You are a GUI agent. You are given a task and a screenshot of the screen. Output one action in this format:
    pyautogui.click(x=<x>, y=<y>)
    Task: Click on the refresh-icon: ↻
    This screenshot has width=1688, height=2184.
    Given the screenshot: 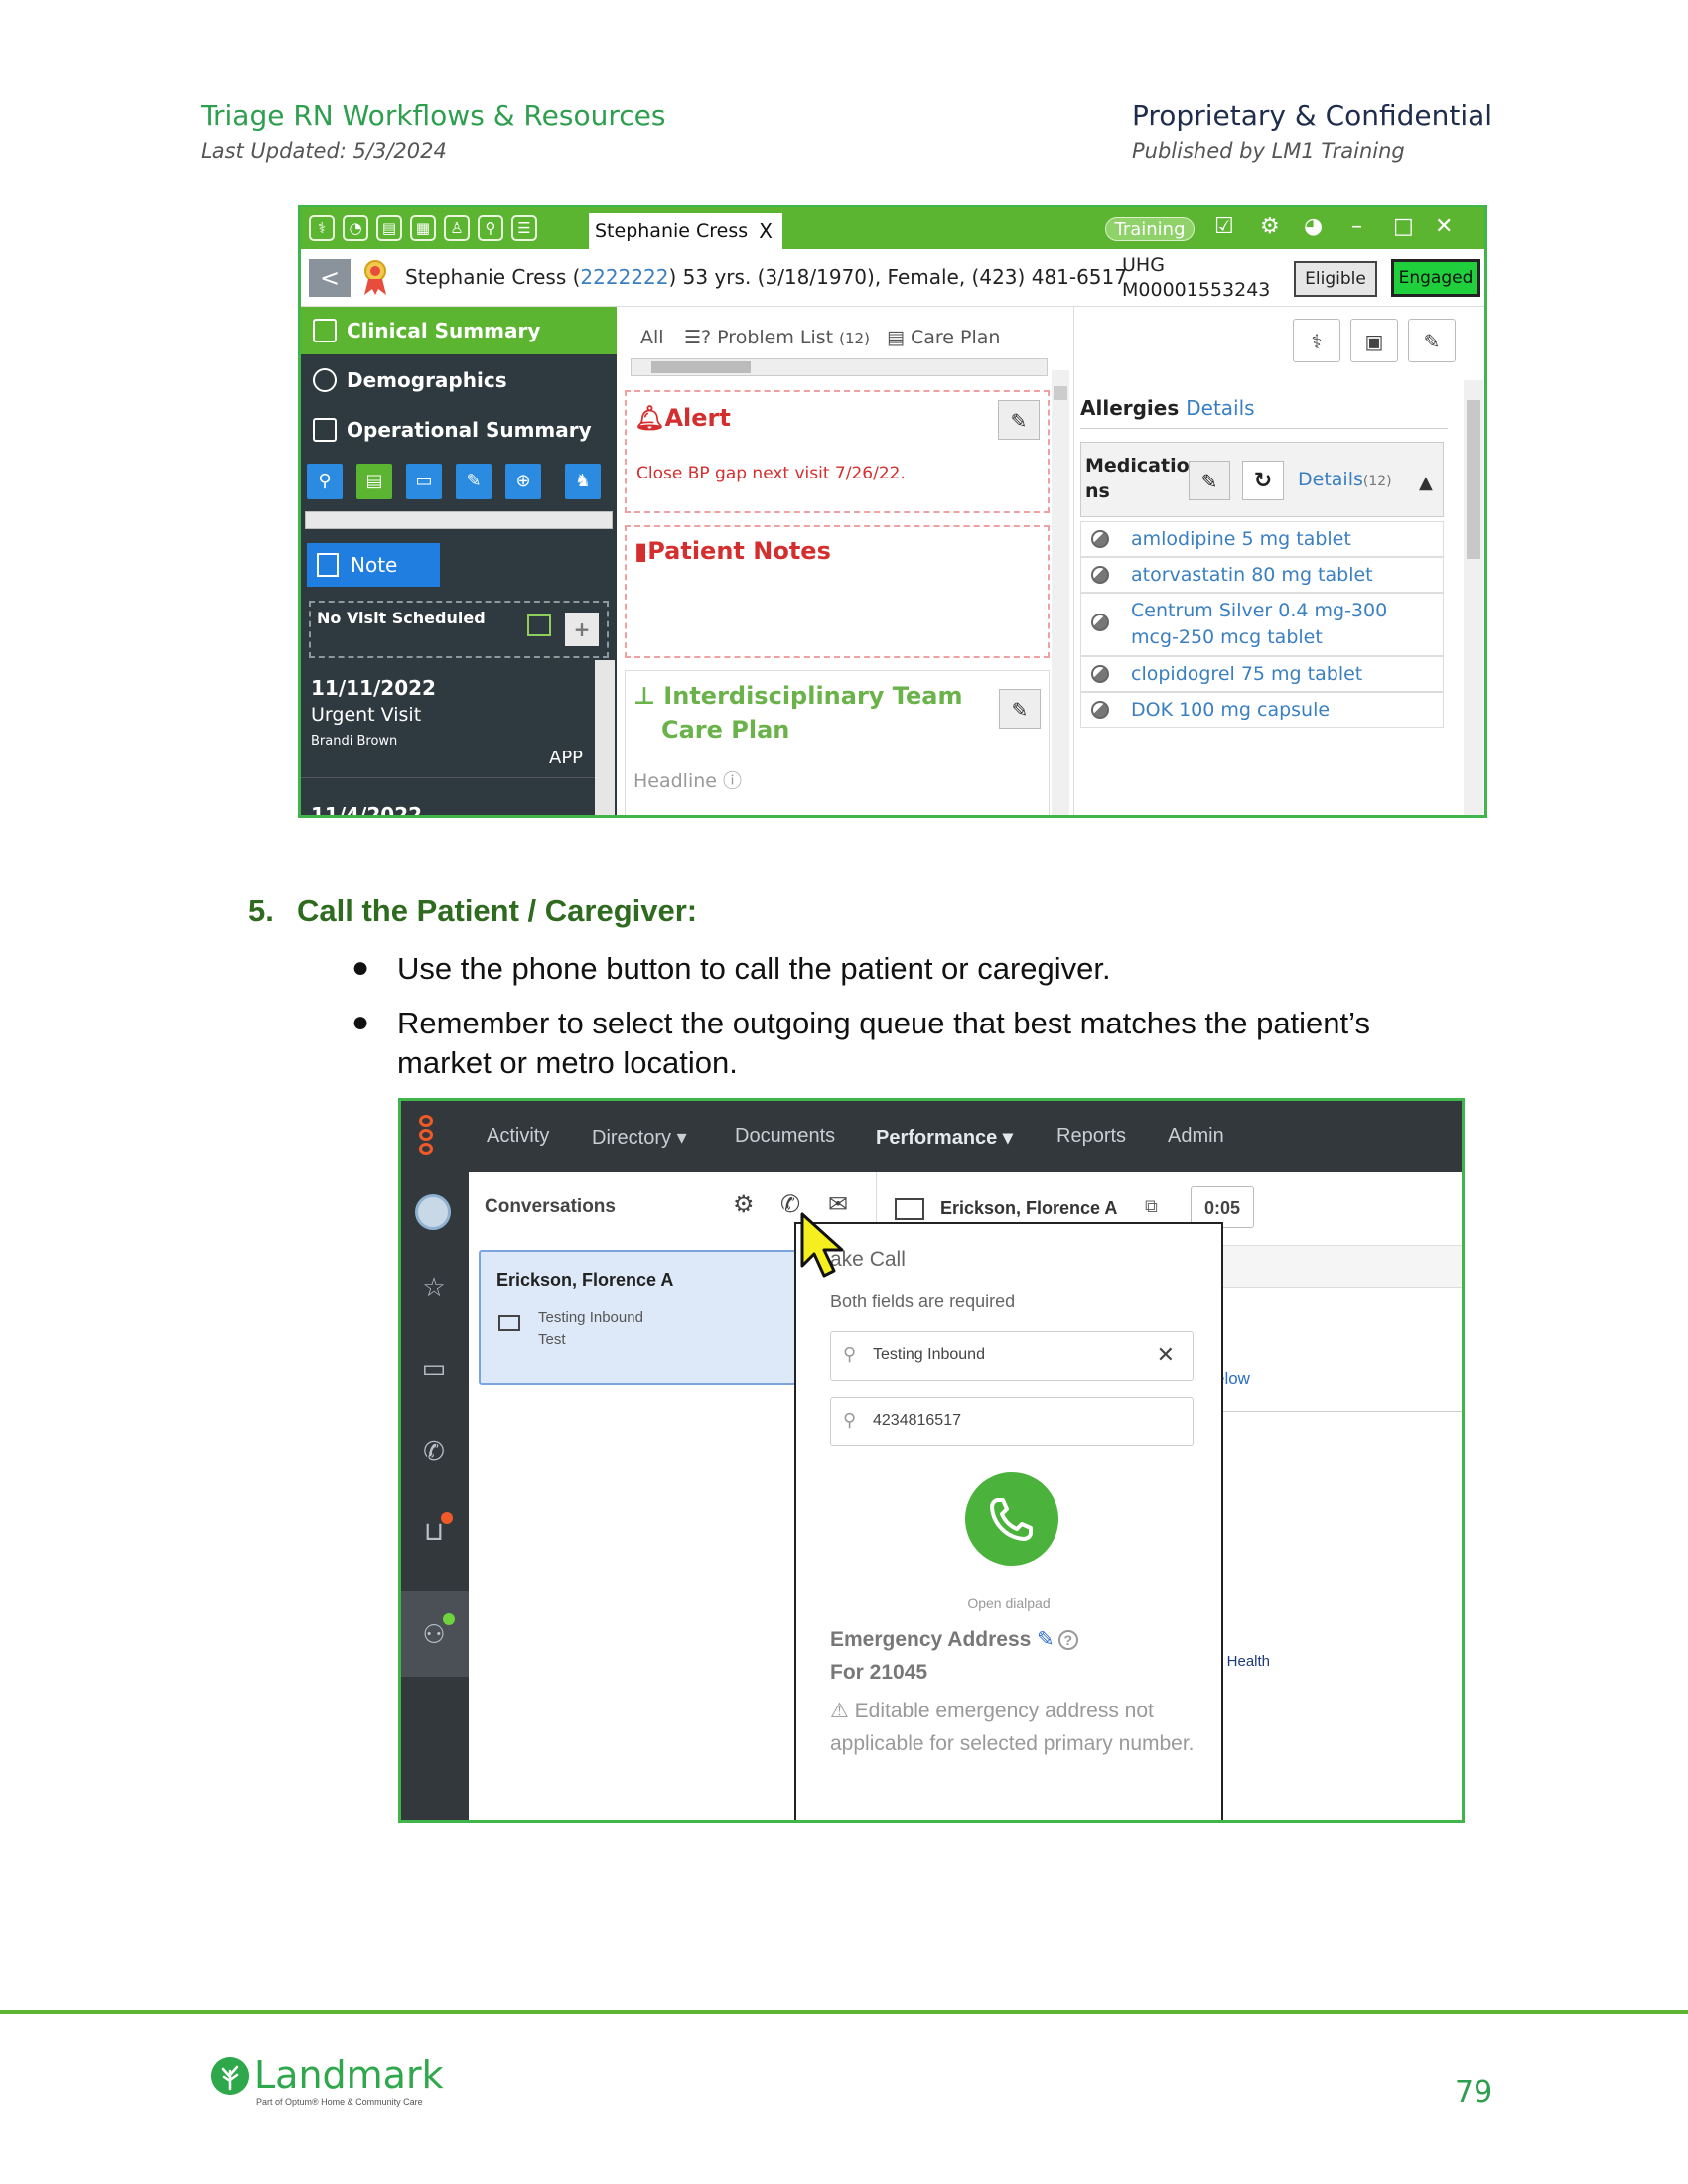 What is the action you would take?
    pyautogui.click(x=1263, y=480)
    